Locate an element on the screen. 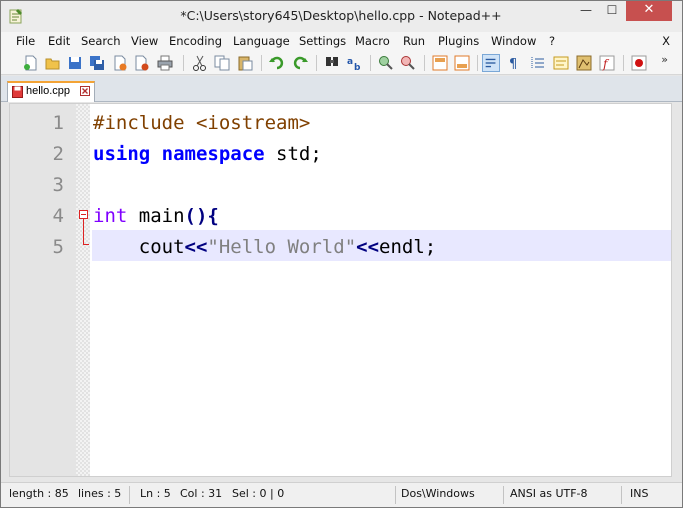  status-selection: Sel : 0 | 0 is located at coordinates (258, 493).